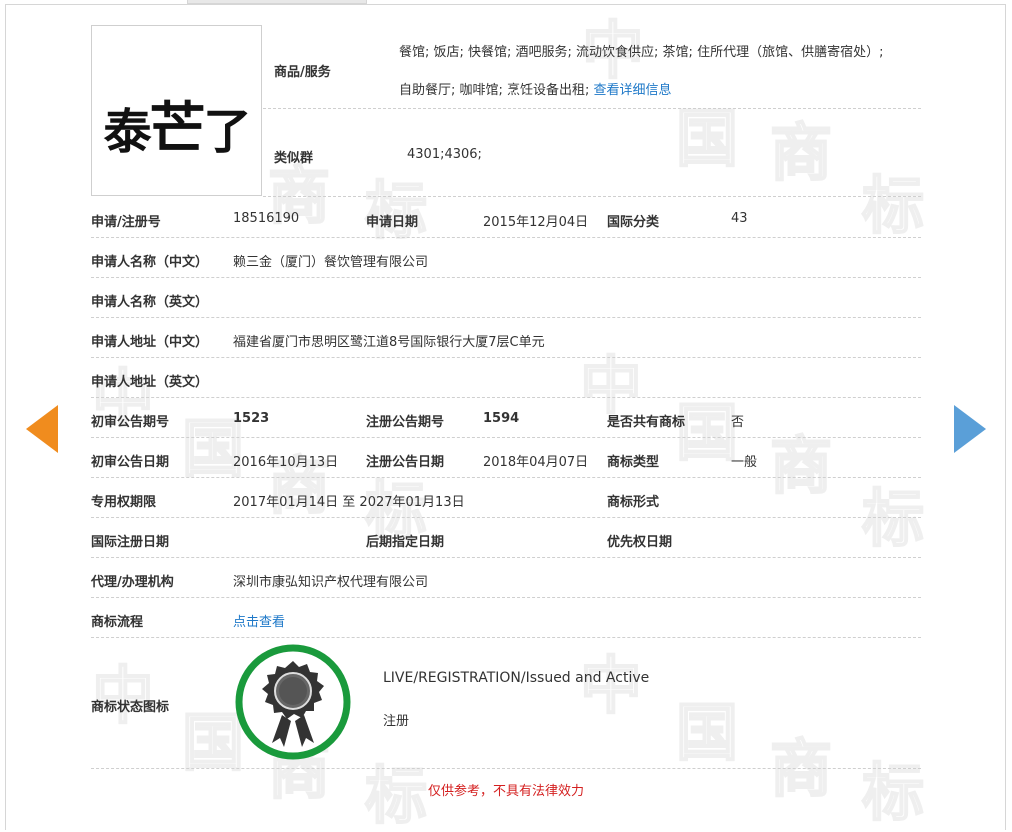 The width and height of the screenshot is (1012, 832). I want to click on applicant-en-label: 申请人名称（英文）, so click(150, 302).